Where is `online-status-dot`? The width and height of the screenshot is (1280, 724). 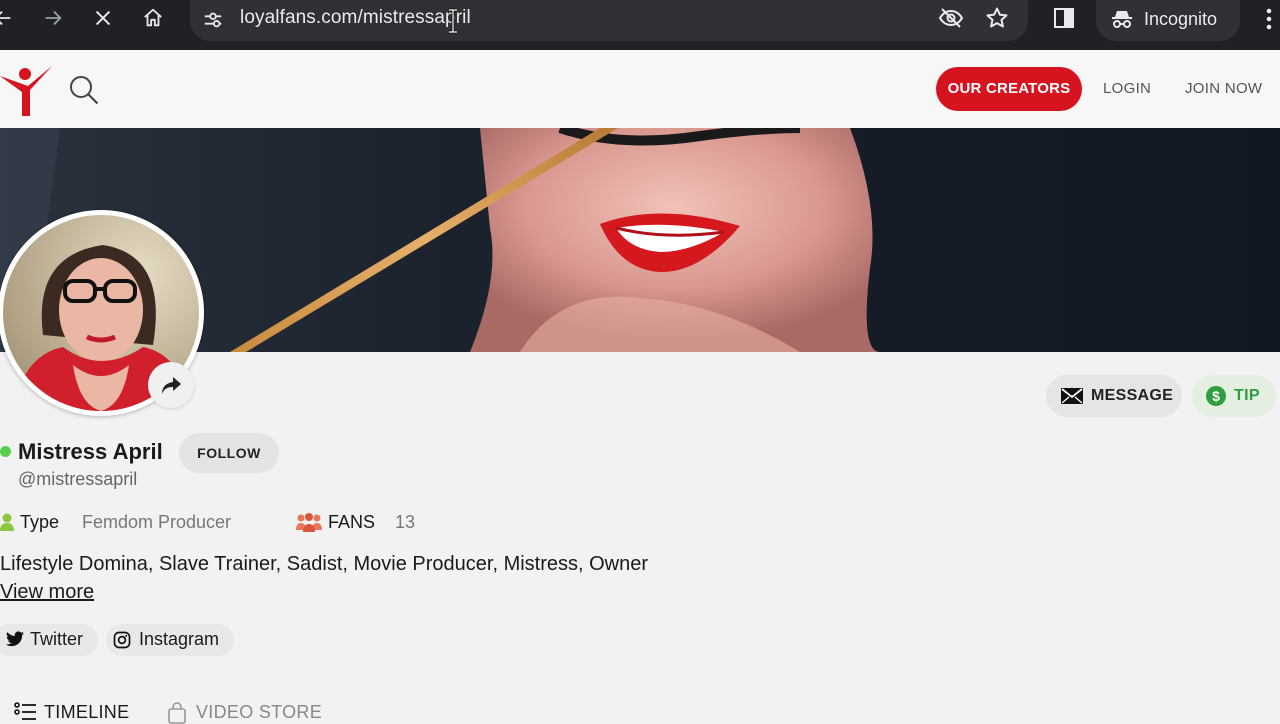 online-status-dot is located at coordinates (5, 451).